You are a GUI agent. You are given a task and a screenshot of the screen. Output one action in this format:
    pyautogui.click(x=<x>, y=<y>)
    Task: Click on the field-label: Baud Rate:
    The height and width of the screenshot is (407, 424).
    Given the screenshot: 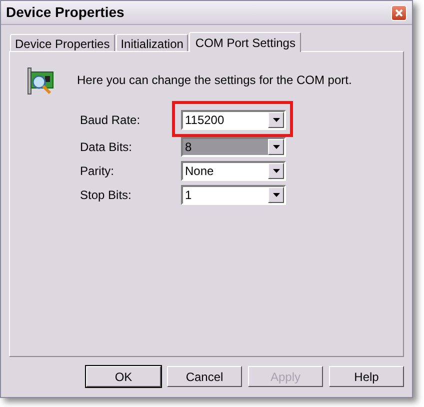 What is the action you would take?
    pyautogui.click(x=111, y=120)
    